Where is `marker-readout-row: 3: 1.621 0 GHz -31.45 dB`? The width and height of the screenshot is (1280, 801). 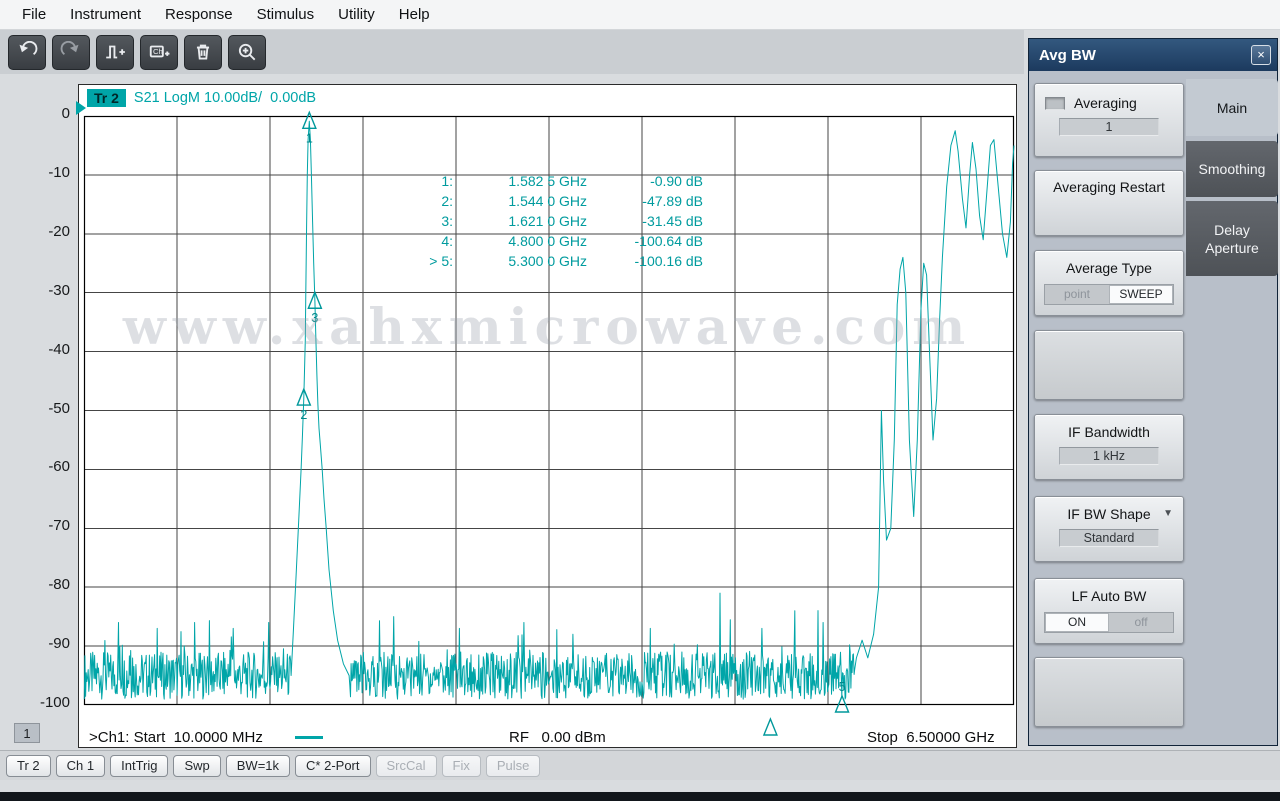
marker-readout-row: 3: 1.621 0 GHz -31.45 dB is located at coordinates (572, 221).